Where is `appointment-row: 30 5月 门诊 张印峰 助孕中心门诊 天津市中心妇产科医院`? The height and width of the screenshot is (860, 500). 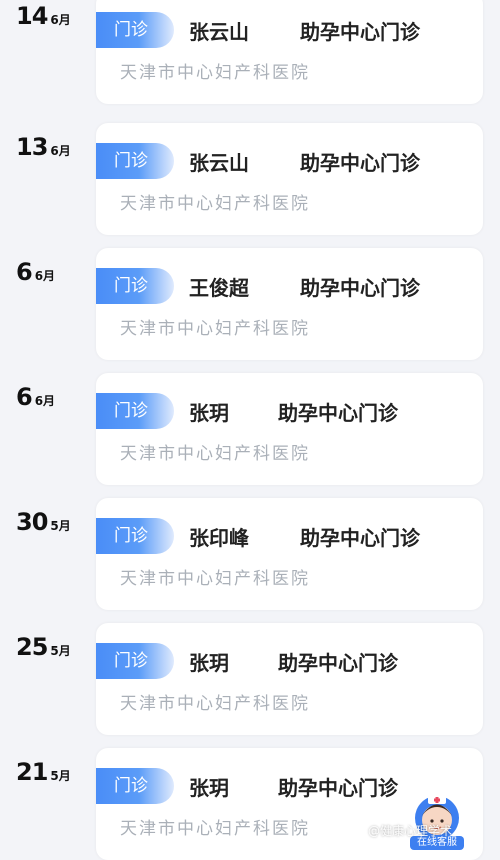
appointment-row: 30 5月 门诊 张印峰 助孕中心门诊 天津市中心妇产科医院 is located at coordinates (250, 554).